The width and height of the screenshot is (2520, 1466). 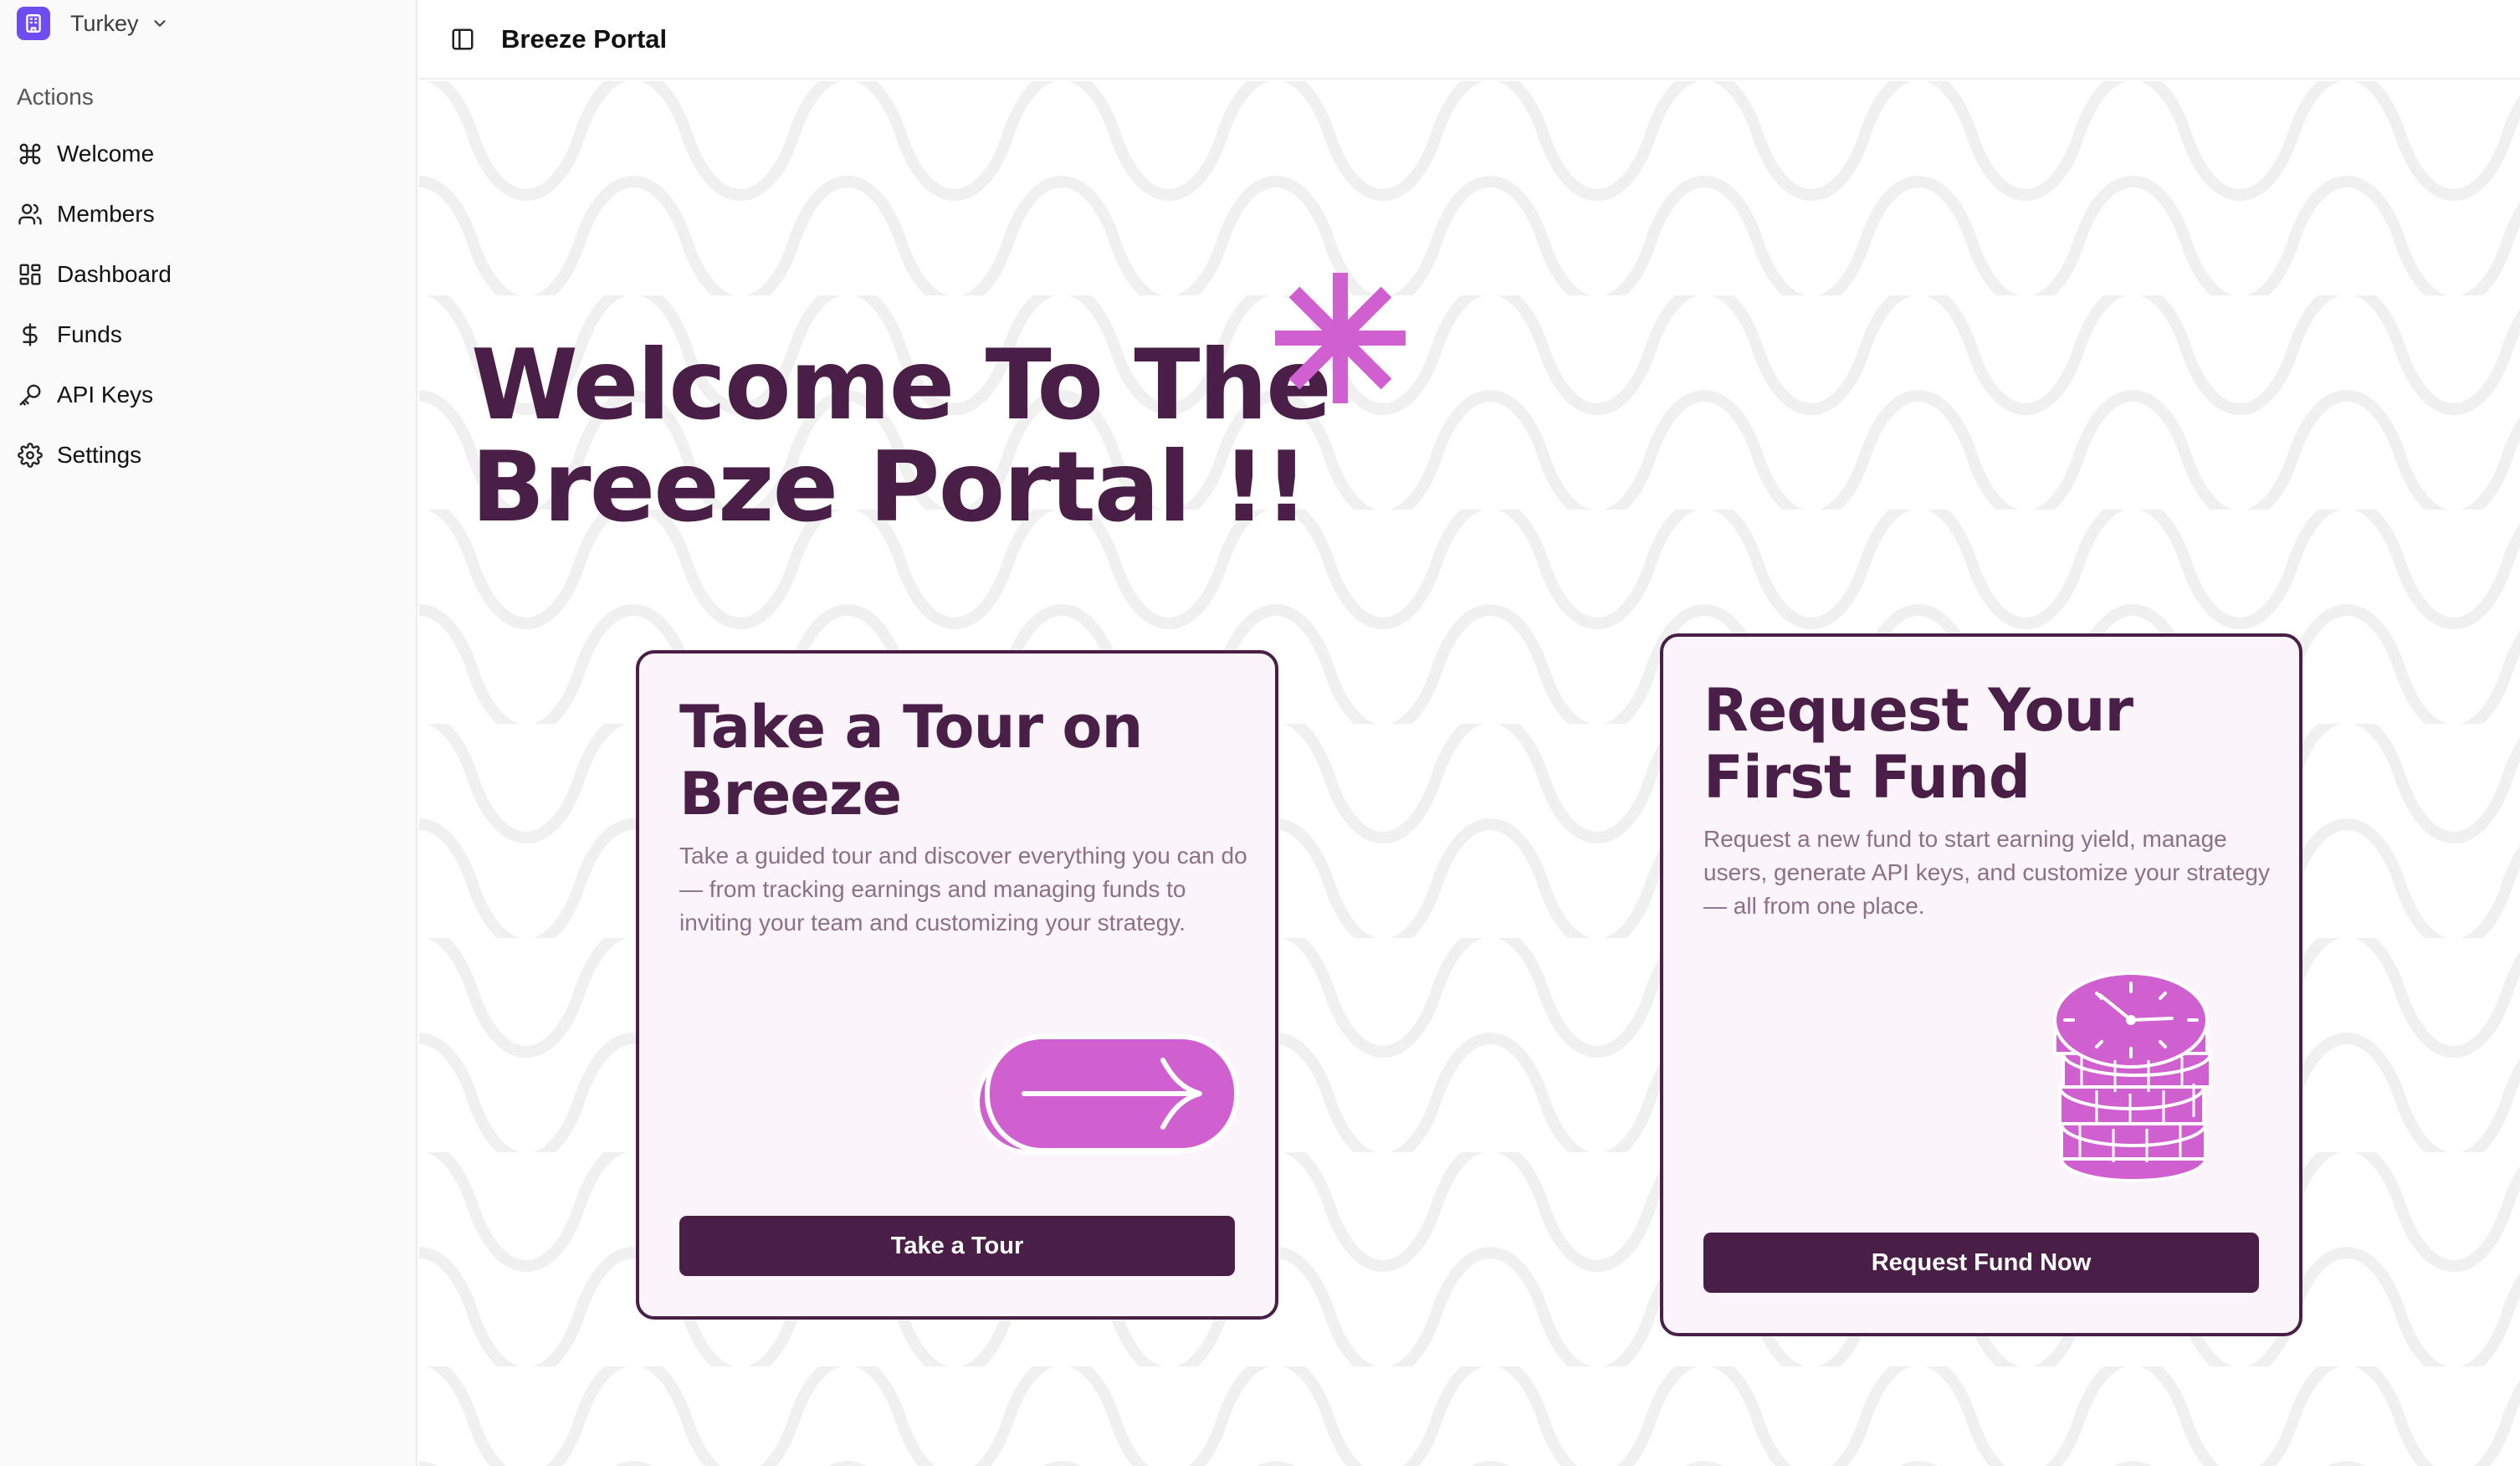 I want to click on request-fund-button: Request Fund Now, so click(x=1981, y=1263).